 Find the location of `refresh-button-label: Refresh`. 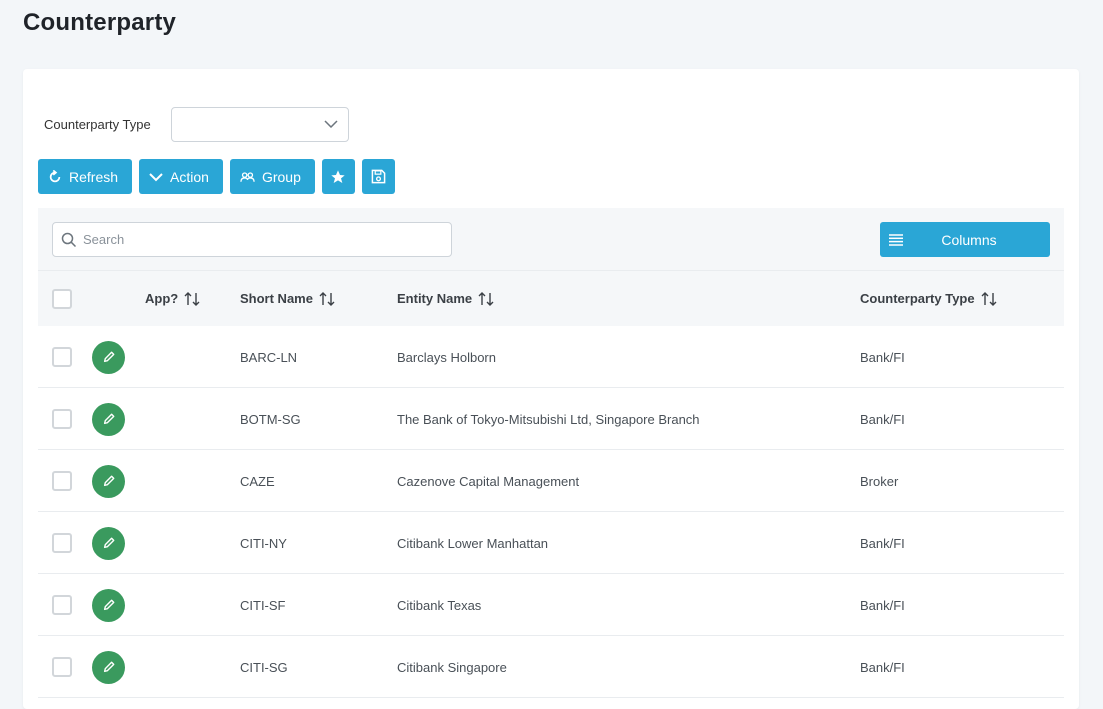

refresh-button-label: Refresh is located at coordinates (94, 176).